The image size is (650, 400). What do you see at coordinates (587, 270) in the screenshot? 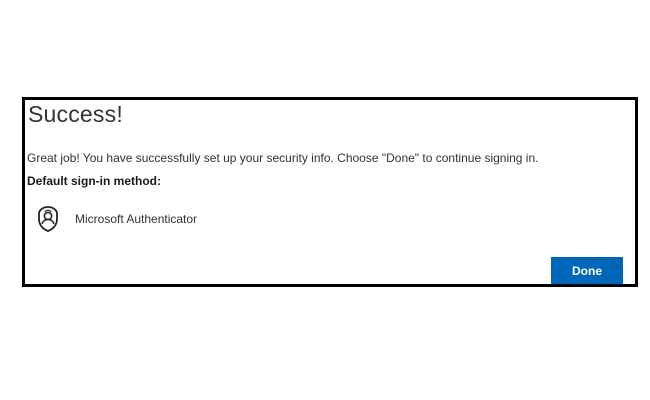
I see `done-button: Done` at bounding box center [587, 270].